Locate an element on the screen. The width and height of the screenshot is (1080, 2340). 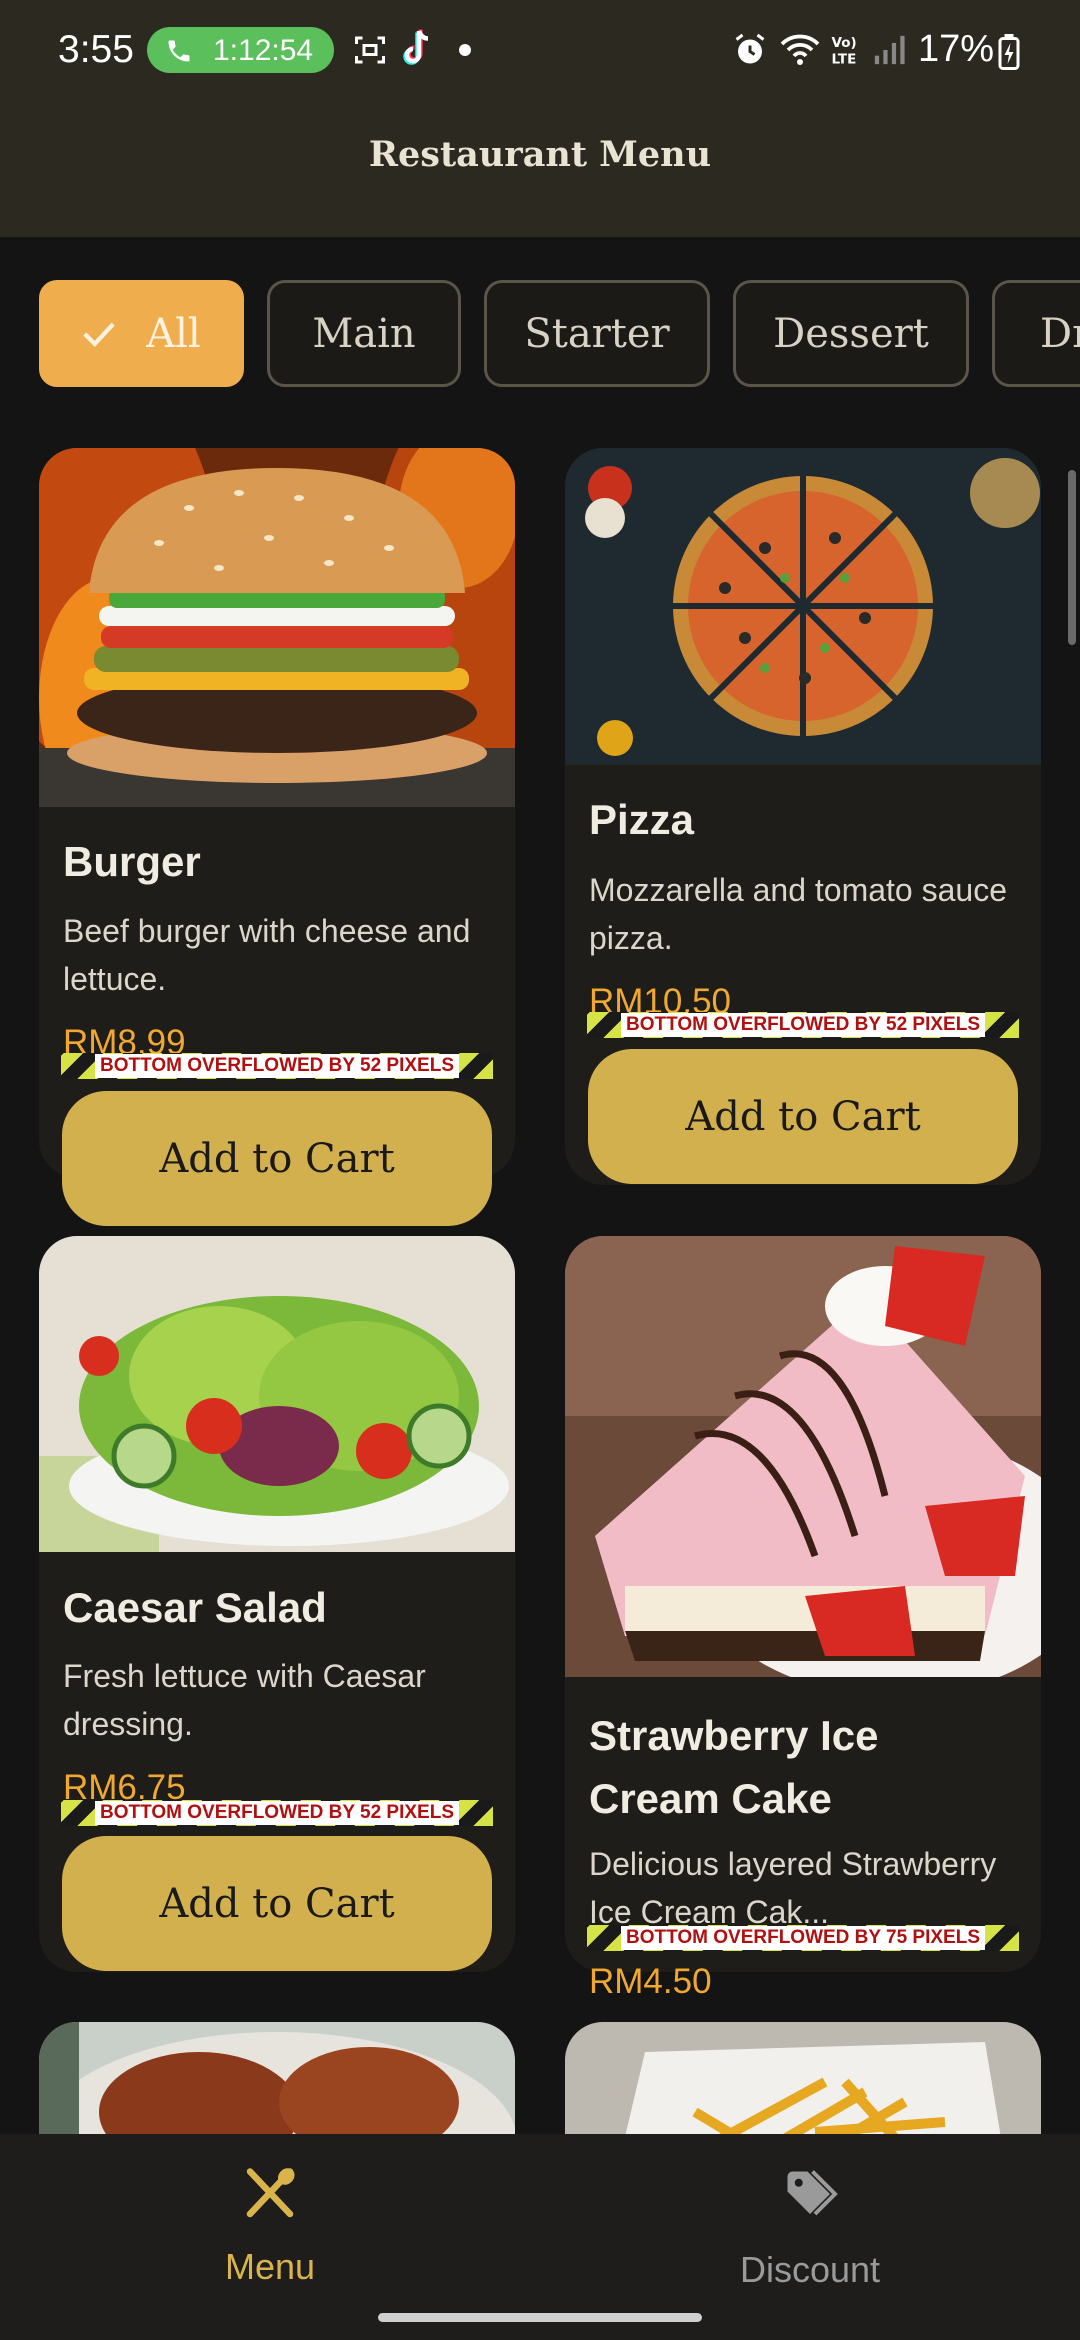
filter-chip-all: All is located at coordinates (141, 333).